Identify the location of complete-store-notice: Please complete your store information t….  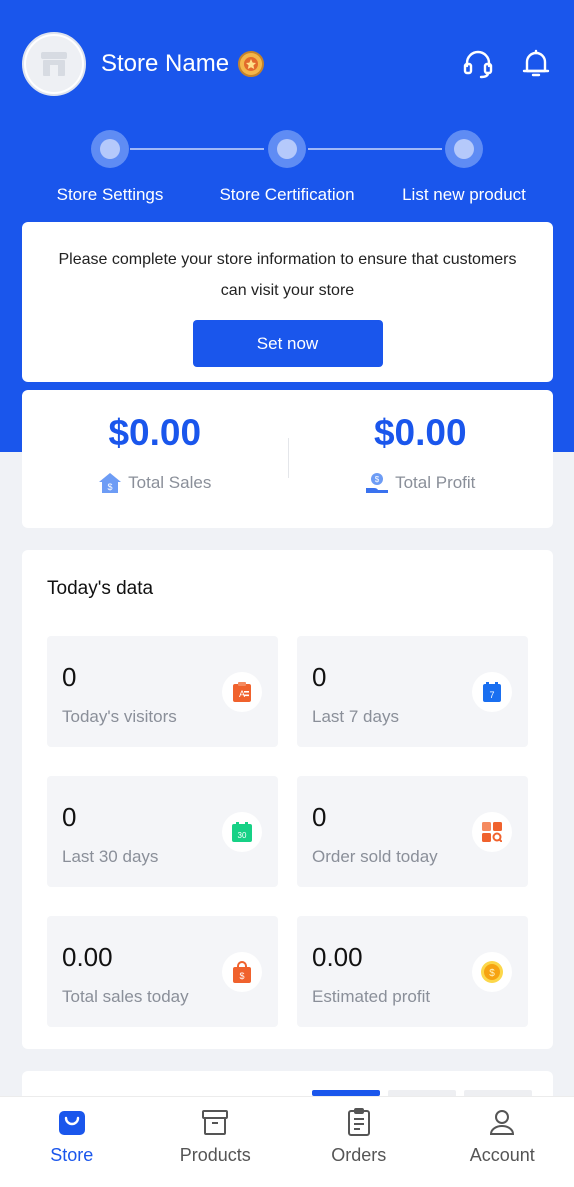
(287, 302).